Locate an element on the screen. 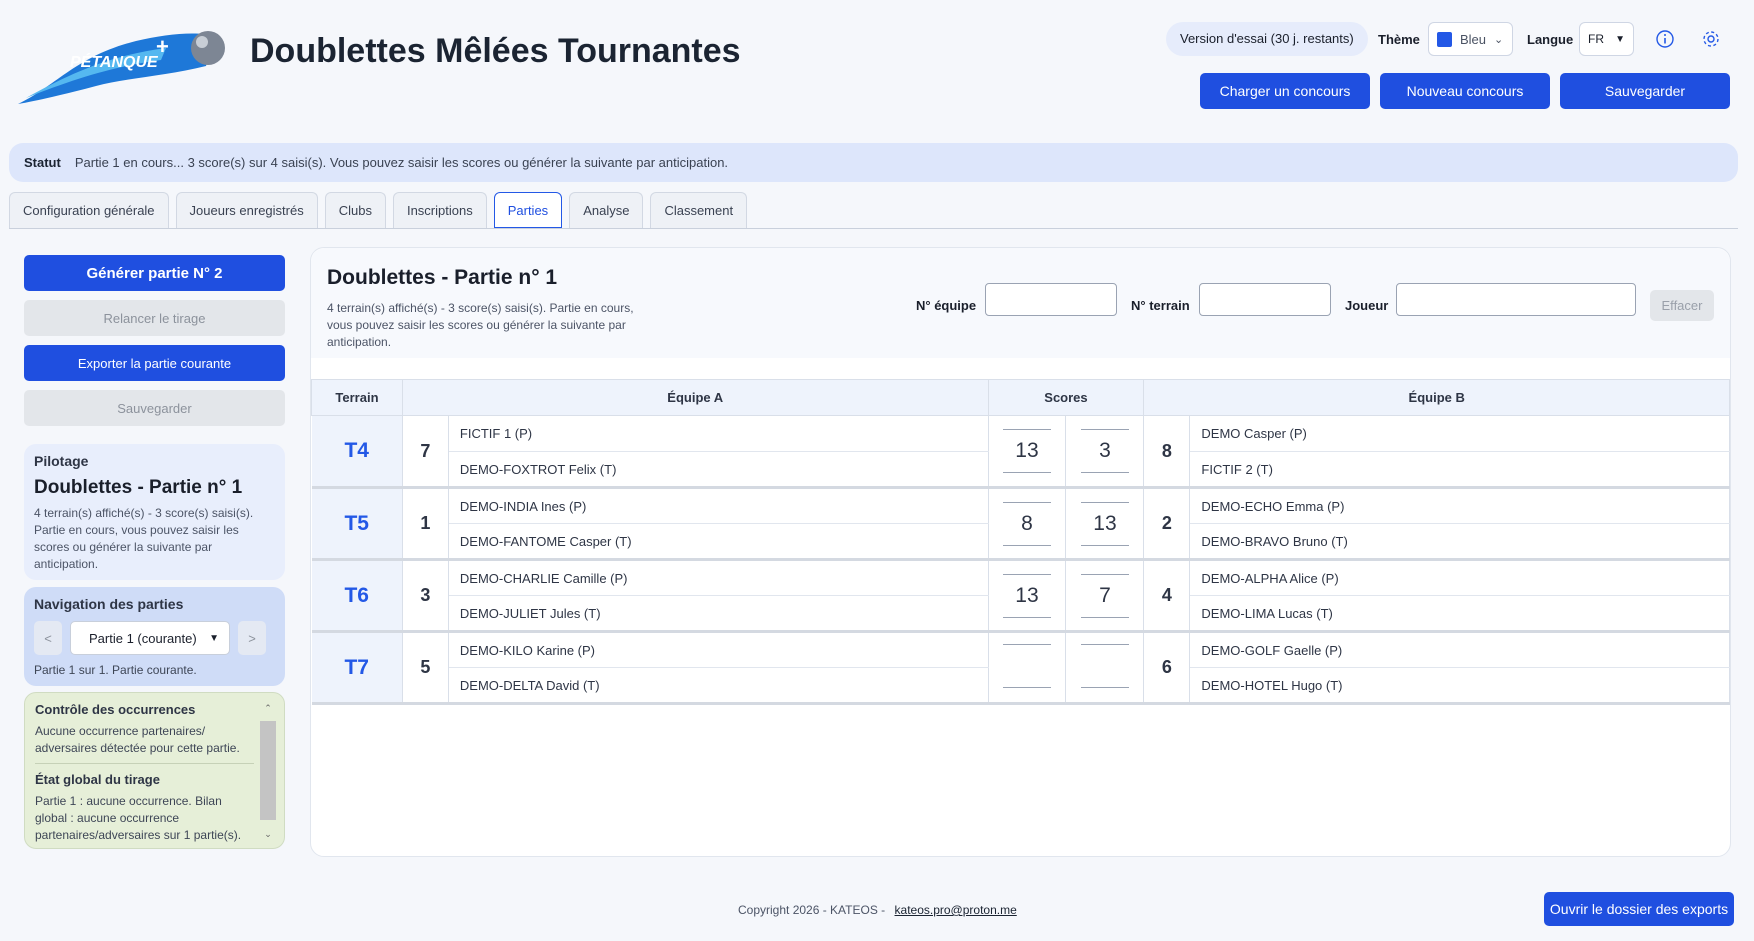 The width and height of the screenshot is (1754, 941). lang-value: FR is located at coordinates (1596, 39).